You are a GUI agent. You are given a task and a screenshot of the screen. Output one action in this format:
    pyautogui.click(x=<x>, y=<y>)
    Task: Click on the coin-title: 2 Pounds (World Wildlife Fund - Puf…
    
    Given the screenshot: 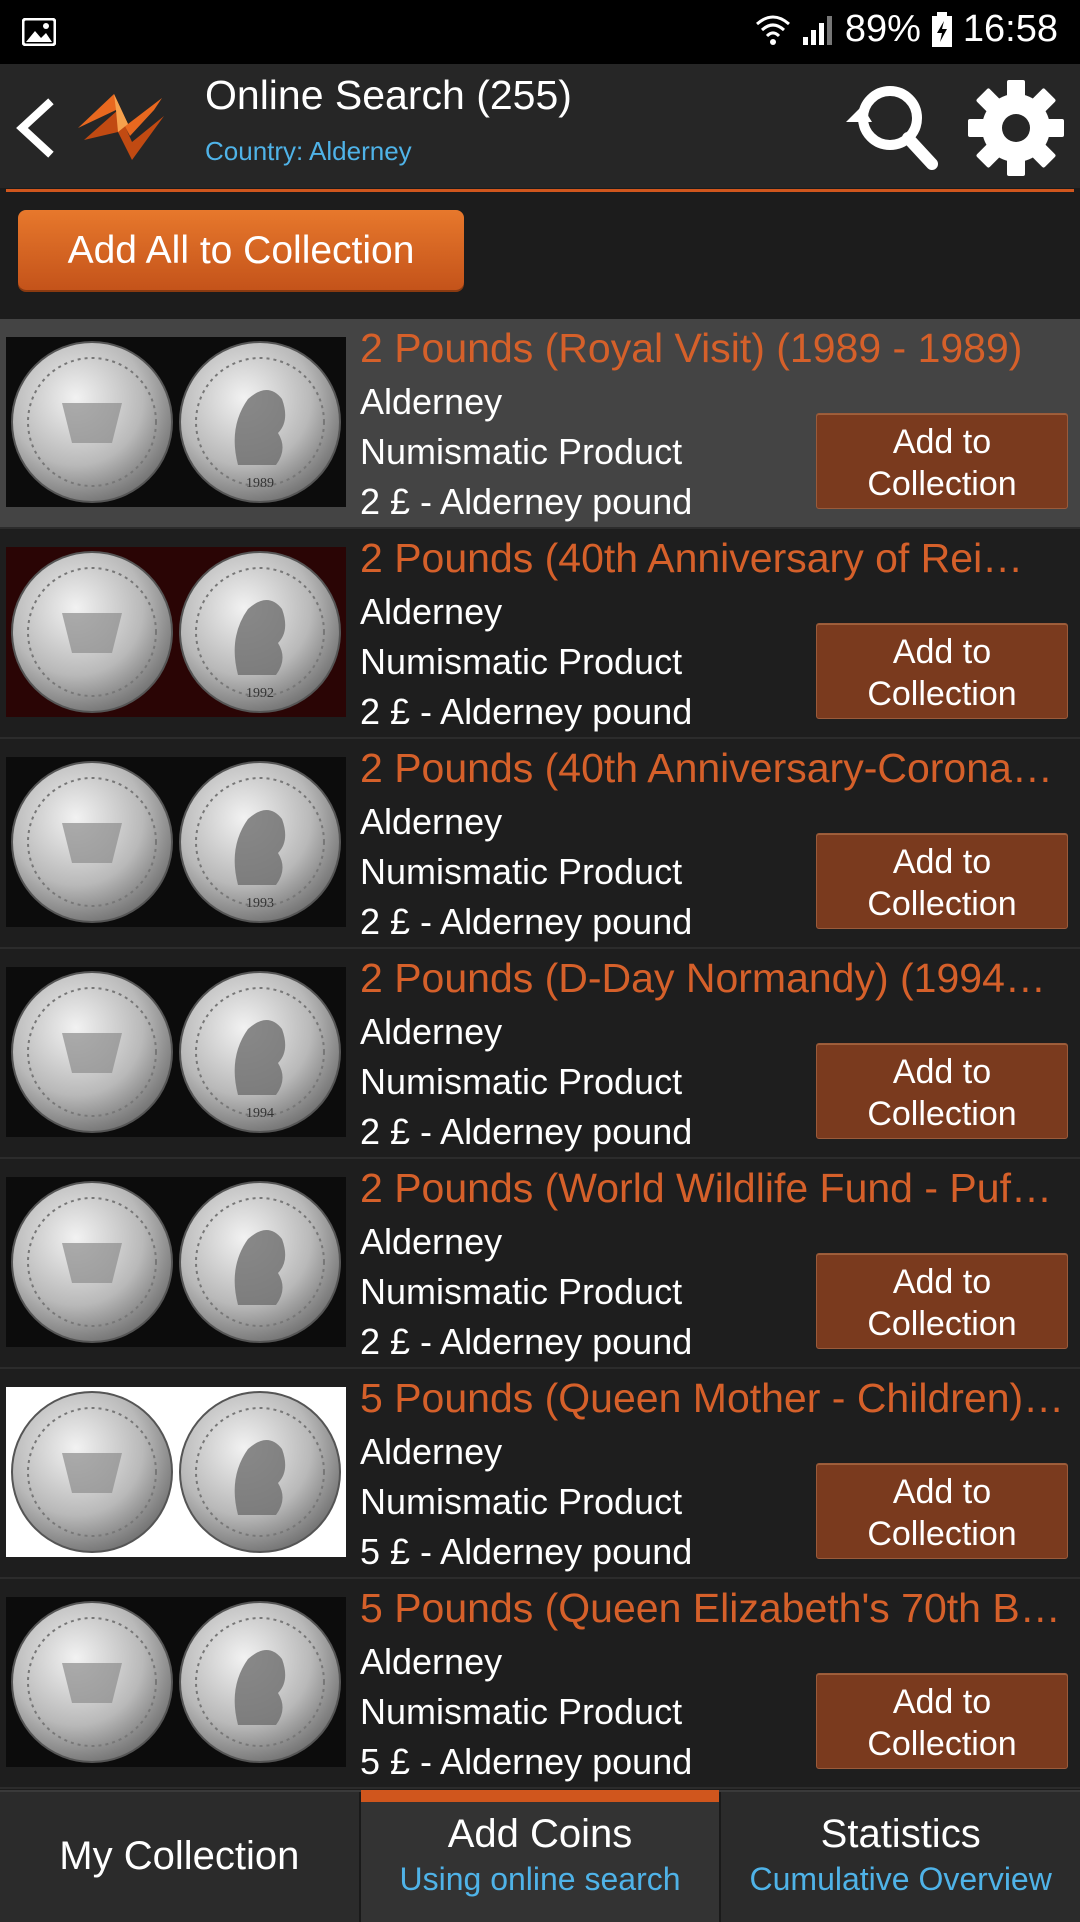 What is the action you would take?
    pyautogui.click(x=706, y=1188)
    